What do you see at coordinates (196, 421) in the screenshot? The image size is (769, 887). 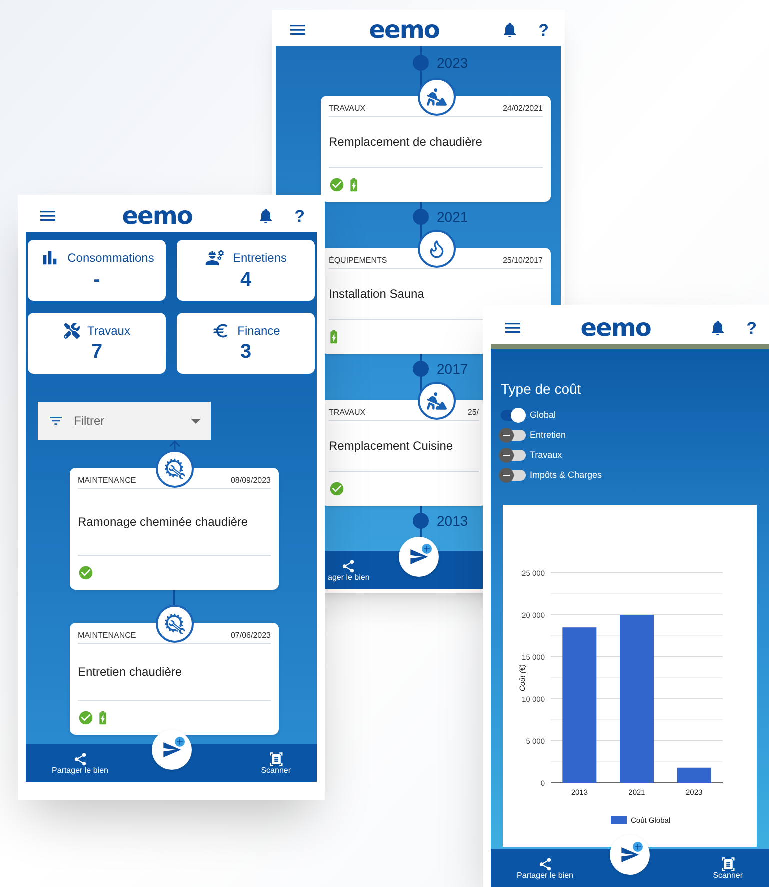 I see `caret-icon` at bounding box center [196, 421].